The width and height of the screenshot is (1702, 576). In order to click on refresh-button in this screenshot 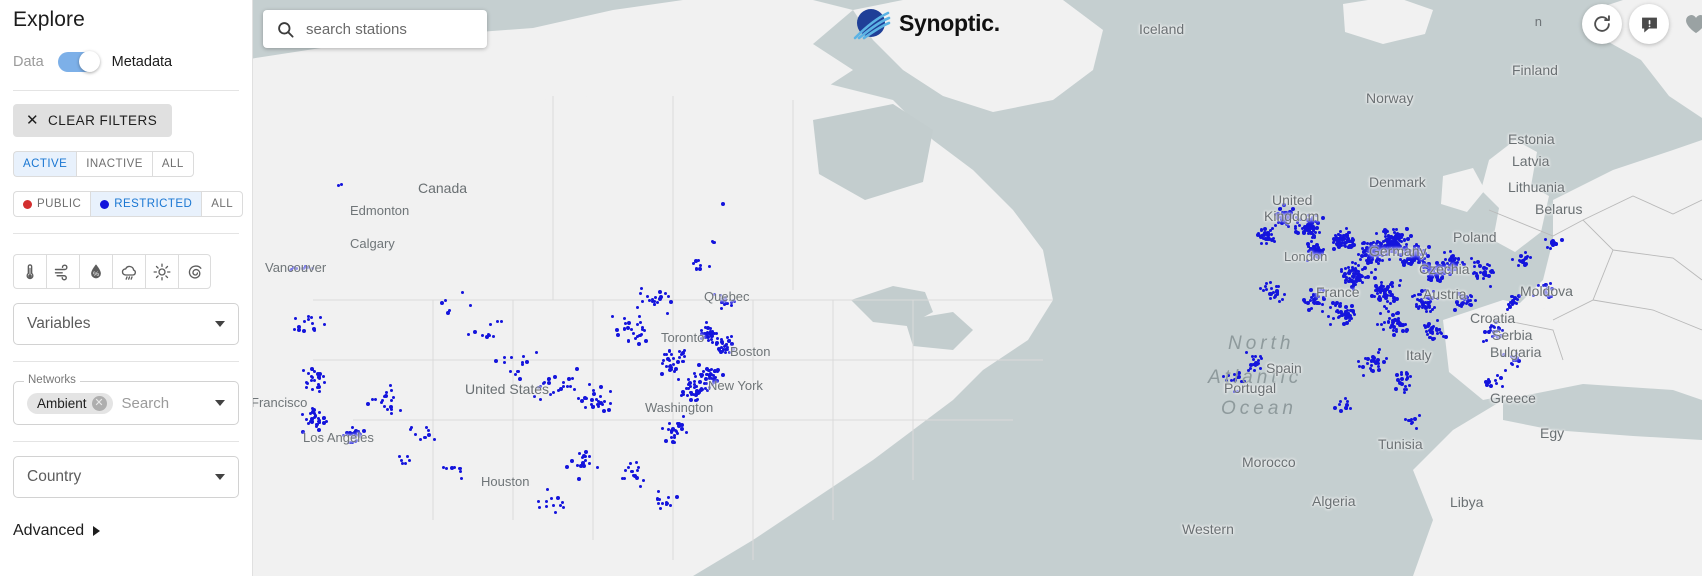, I will do `click(1602, 24)`.